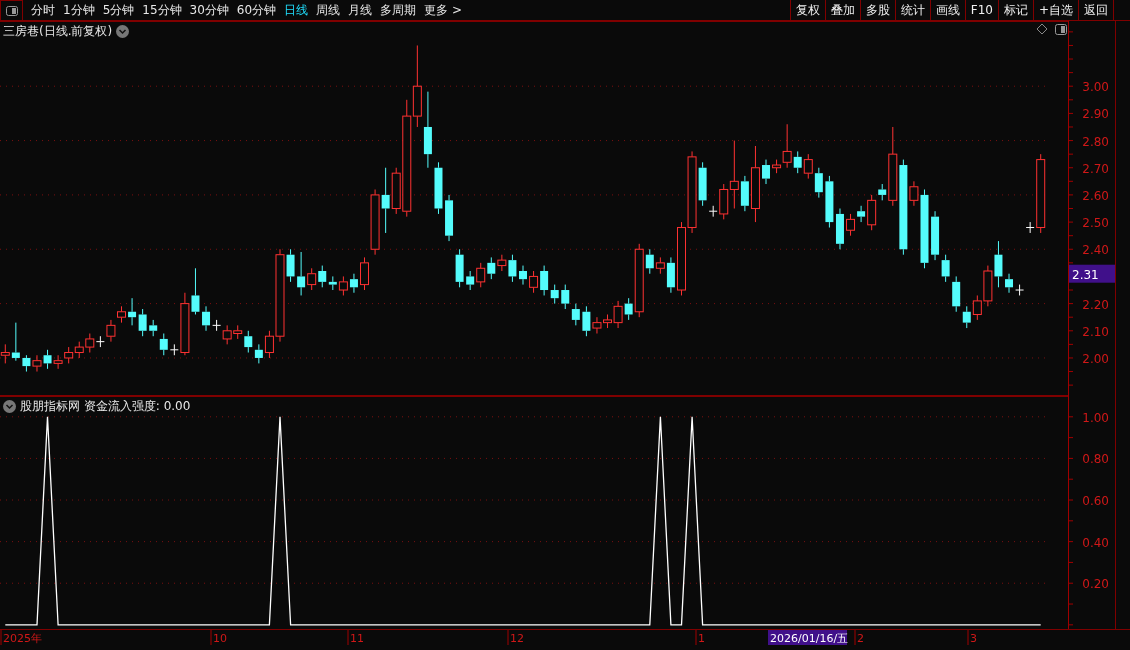  What do you see at coordinates (517, 638) in the screenshot?
I see `time-axis-label: 12` at bounding box center [517, 638].